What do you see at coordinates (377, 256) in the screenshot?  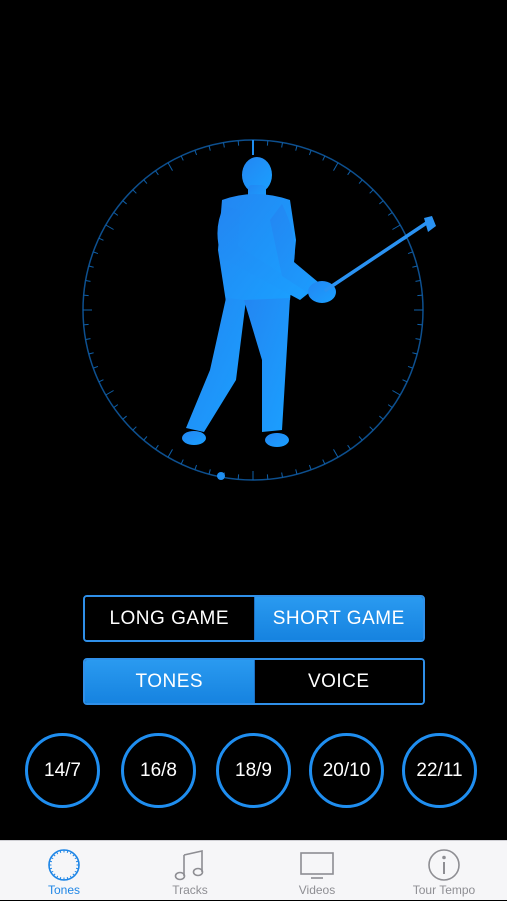 I see `golf-club-shaft` at bounding box center [377, 256].